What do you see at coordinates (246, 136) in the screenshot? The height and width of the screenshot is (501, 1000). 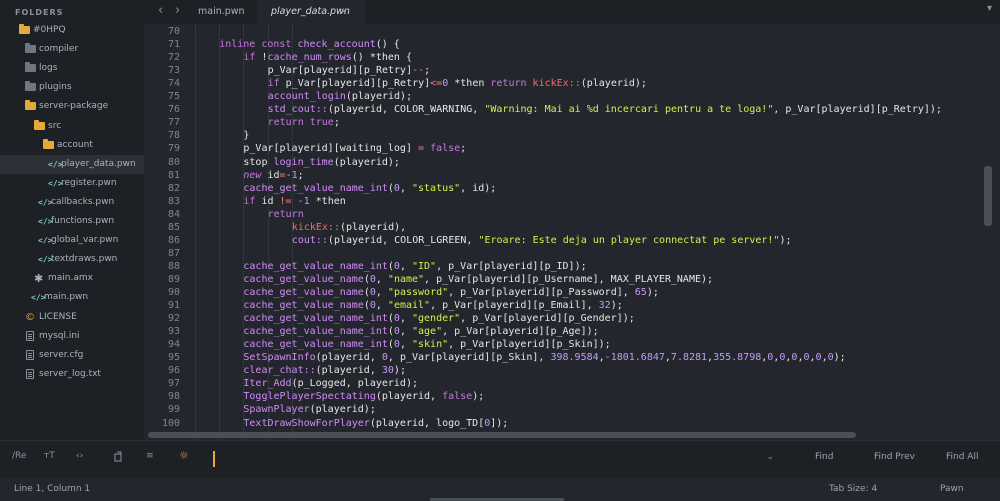 I see `code-token: }` at bounding box center [246, 136].